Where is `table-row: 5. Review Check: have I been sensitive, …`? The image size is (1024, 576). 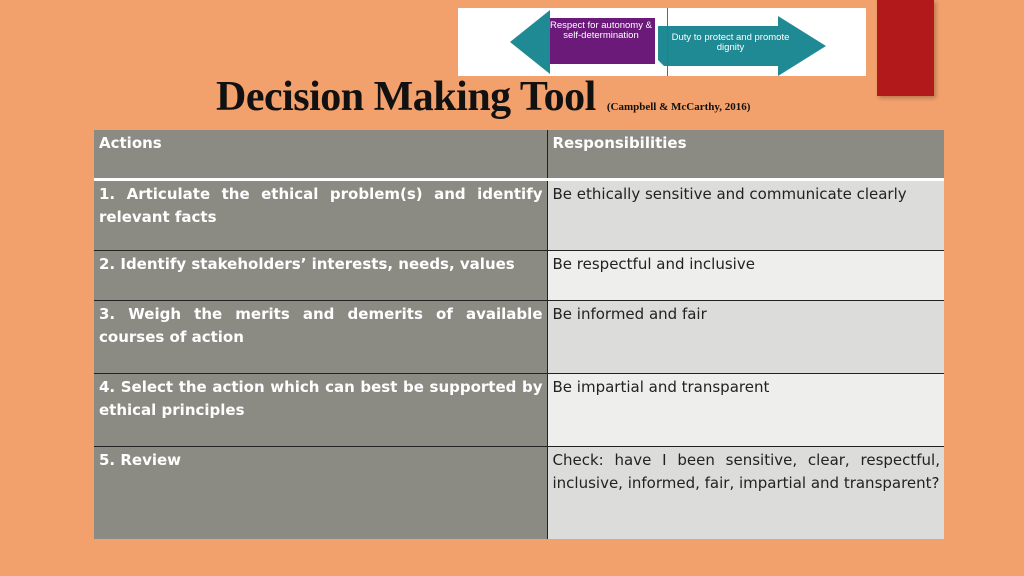 table-row: 5. Review Check: have I been sensitive, … is located at coordinates (519, 492).